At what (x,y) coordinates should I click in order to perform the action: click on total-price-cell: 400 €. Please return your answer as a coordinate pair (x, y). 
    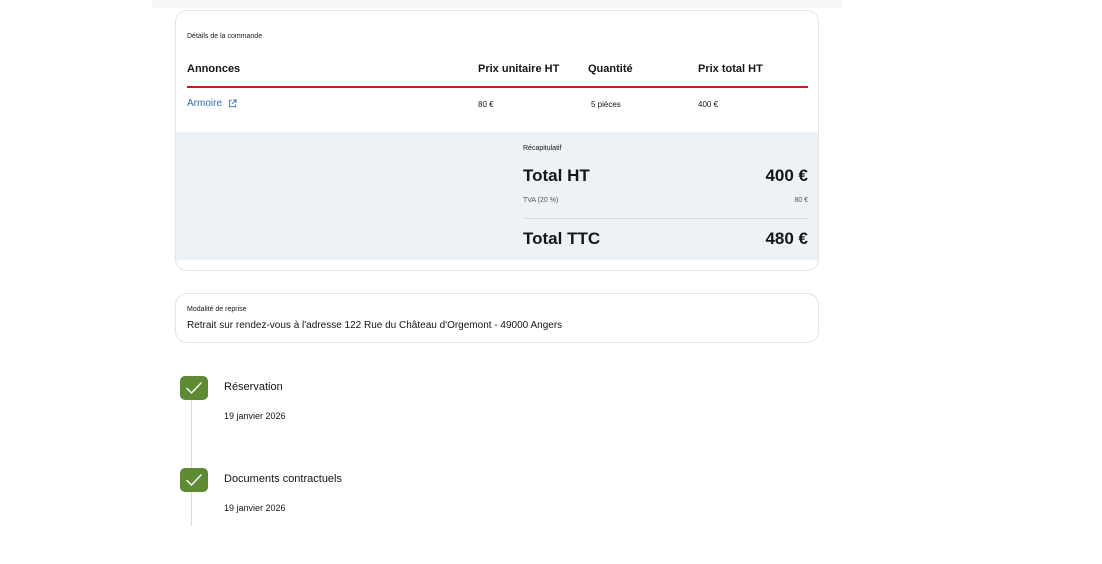
    Looking at the image, I should click on (708, 104).